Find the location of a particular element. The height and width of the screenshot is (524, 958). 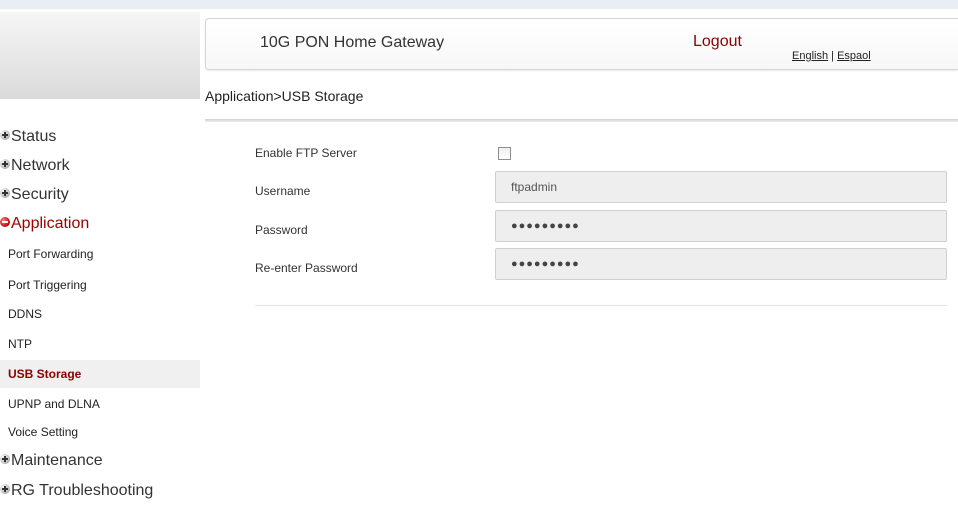

sidebar-item-label: Network is located at coordinates (40, 165).